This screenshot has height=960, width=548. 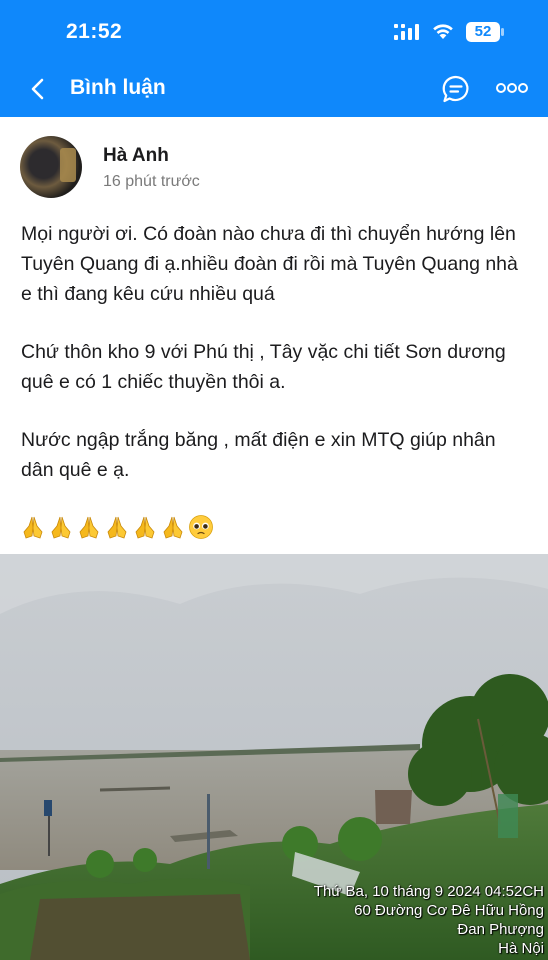 I want to click on pleading-face-icon, so click(x=201, y=527).